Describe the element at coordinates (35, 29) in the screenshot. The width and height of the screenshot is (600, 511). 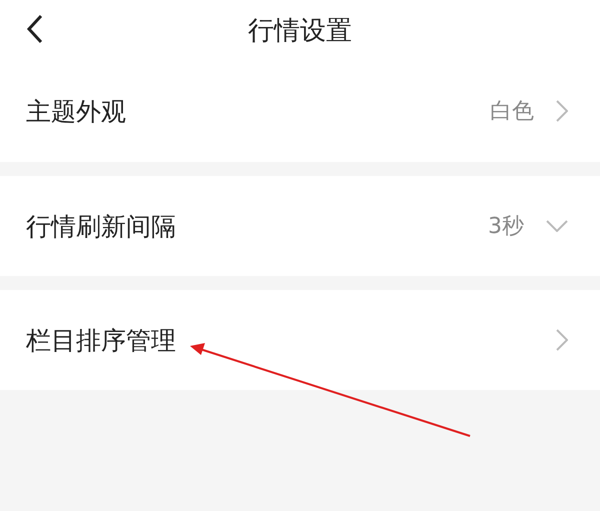
I see `back-icon` at that location.